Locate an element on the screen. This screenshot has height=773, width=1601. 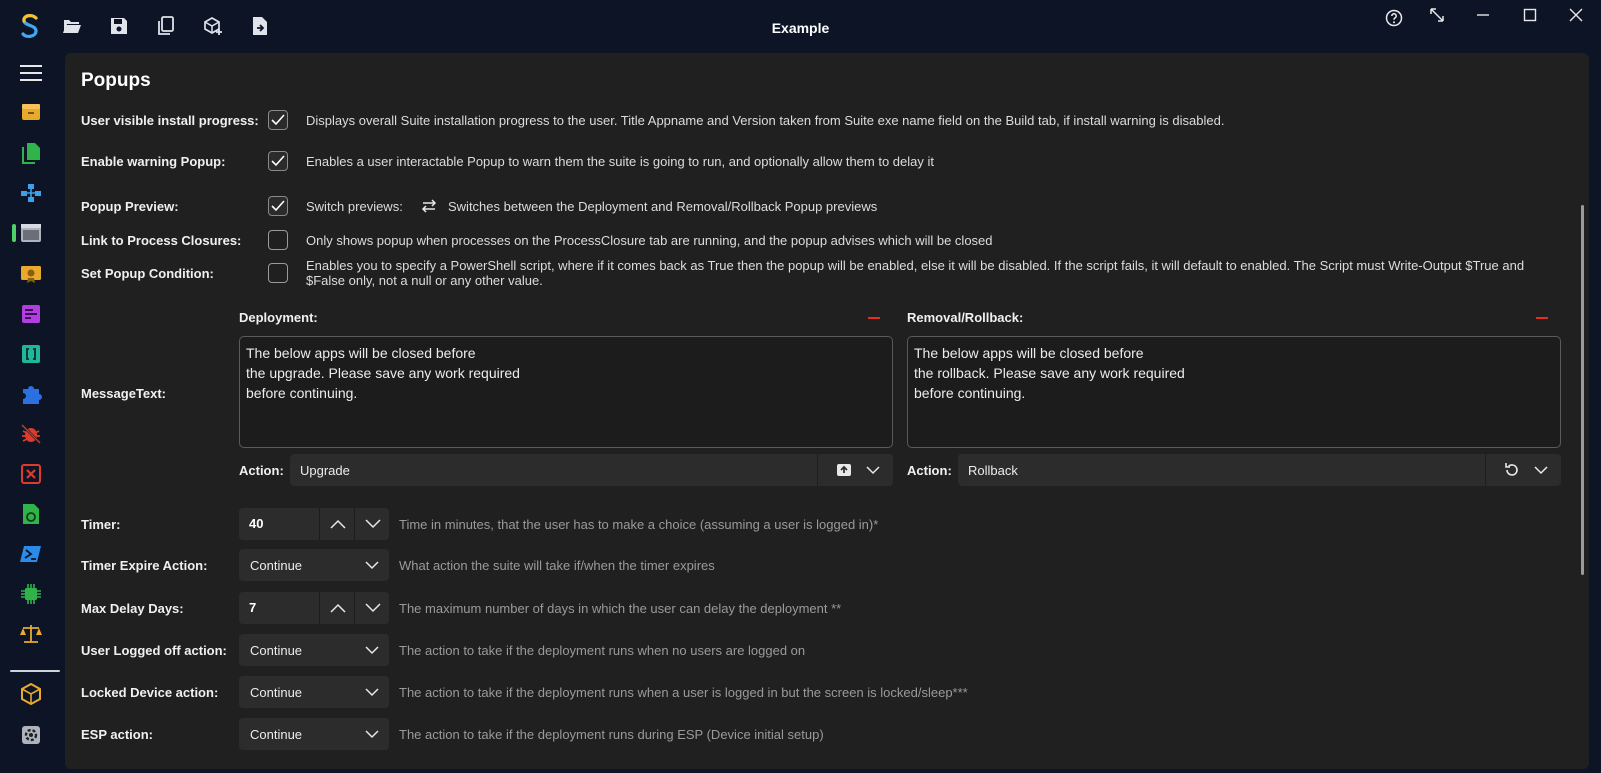
locked-device-label: Locked Device action: is located at coordinates (150, 692).